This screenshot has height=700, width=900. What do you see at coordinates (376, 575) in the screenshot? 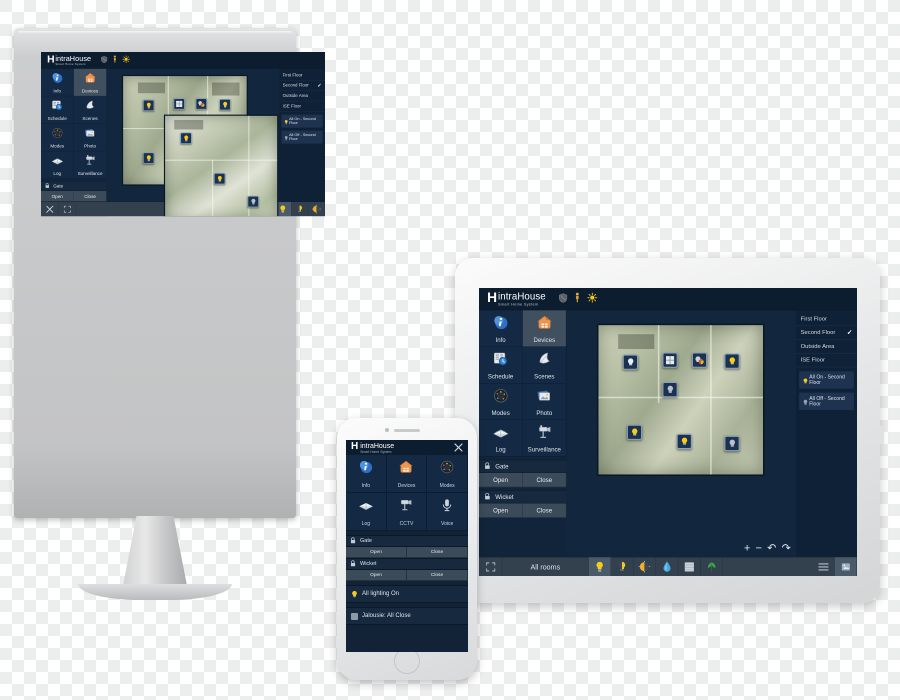
I see `phone-wicket-open-button: Open` at bounding box center [376, 575].